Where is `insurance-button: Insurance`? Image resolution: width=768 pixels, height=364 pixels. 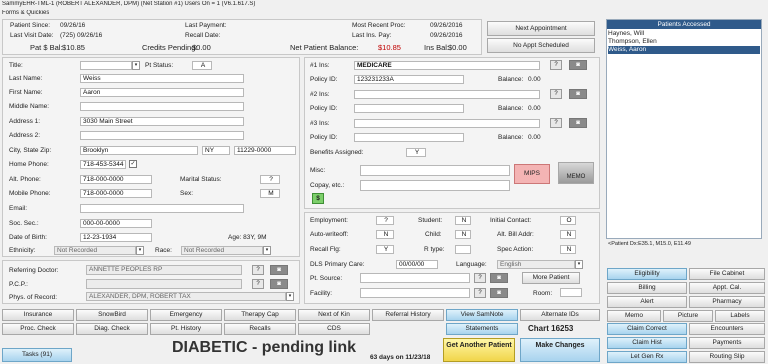 insurance-button: Insurance is located at coordinates (38, 315).